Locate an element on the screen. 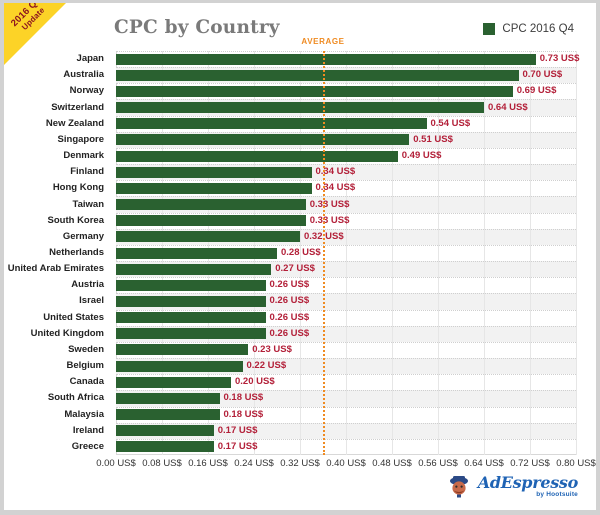 The width and height of the screenshot is (600, 515). category-label: Norway is located at coordinates (86, 91).